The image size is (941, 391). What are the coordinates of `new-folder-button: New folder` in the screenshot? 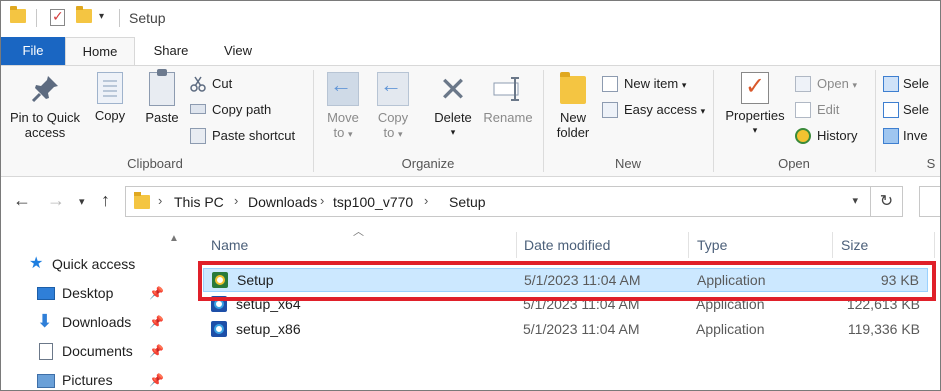 It's located at (573, 106).